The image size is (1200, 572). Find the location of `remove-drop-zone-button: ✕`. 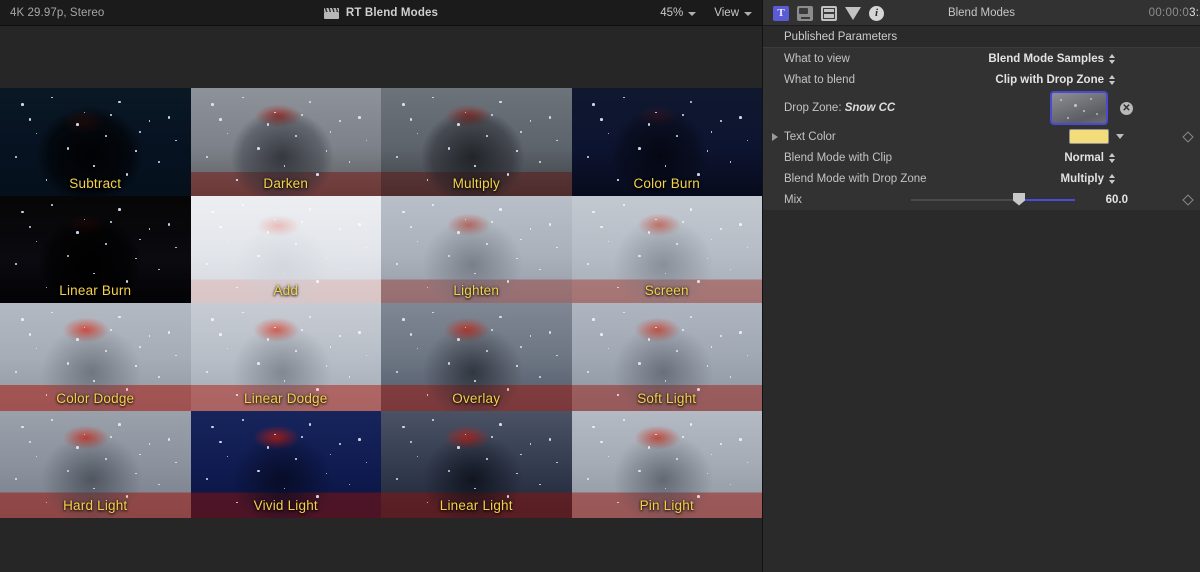

remove-drop-zone-button: ✕ is located at coordinates (1126, 108).